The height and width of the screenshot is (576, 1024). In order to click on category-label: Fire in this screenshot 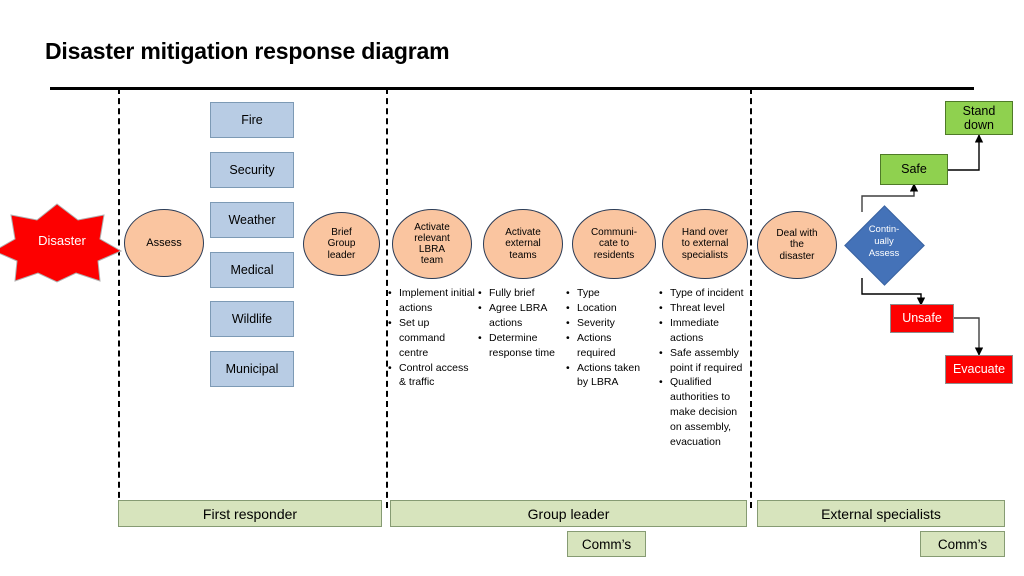, I will do `click(252, 120)`.